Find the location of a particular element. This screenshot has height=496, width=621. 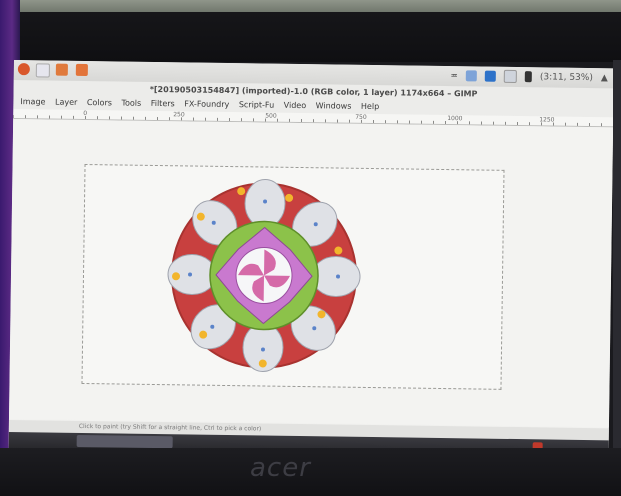

firefox-launcher-icon is located at coordinates (23, 69).